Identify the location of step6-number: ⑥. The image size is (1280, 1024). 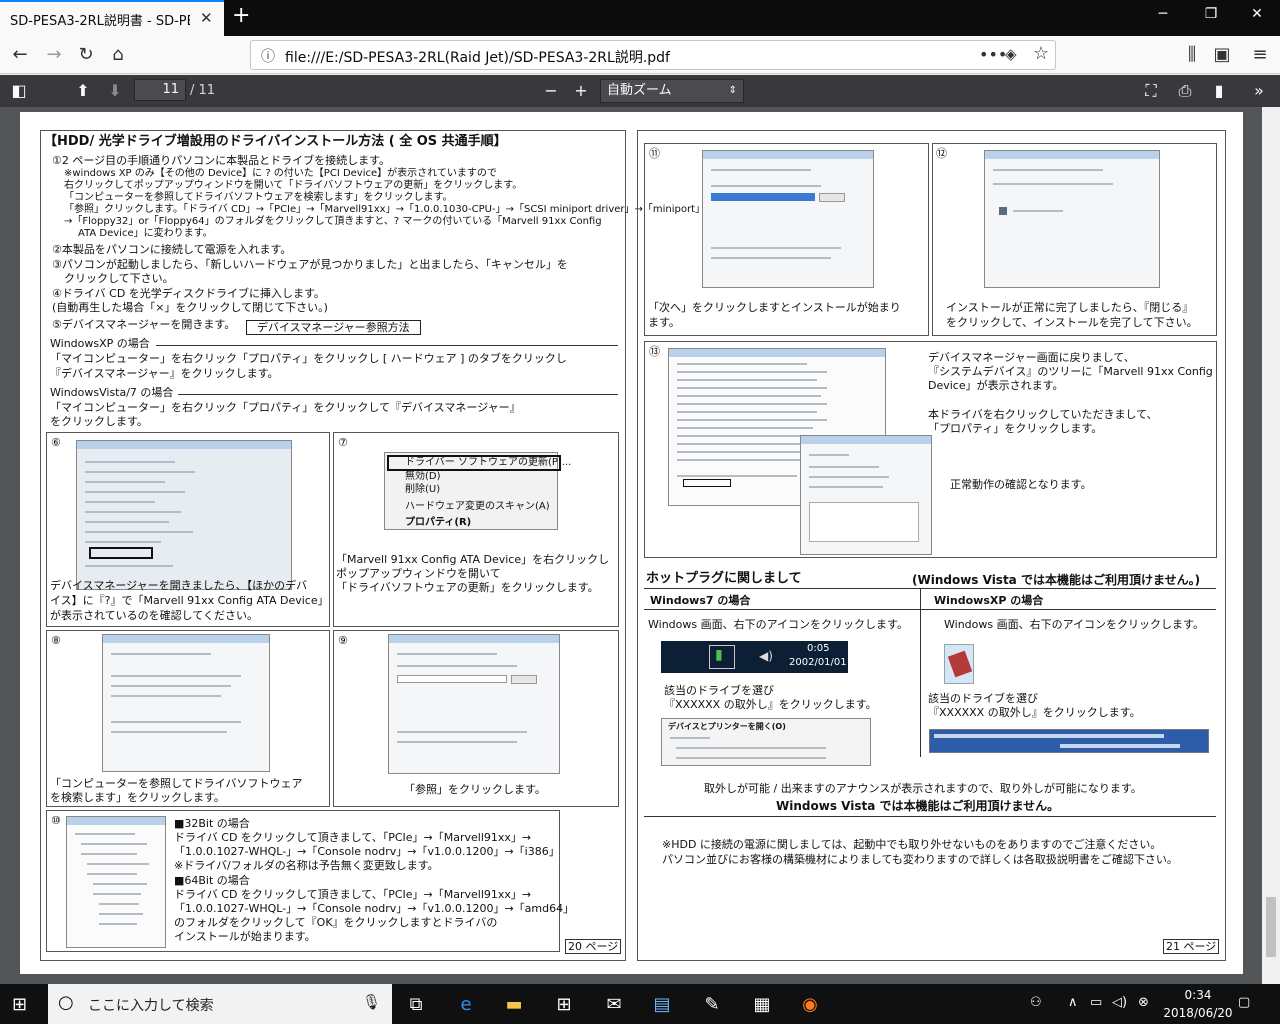
(56, 442).